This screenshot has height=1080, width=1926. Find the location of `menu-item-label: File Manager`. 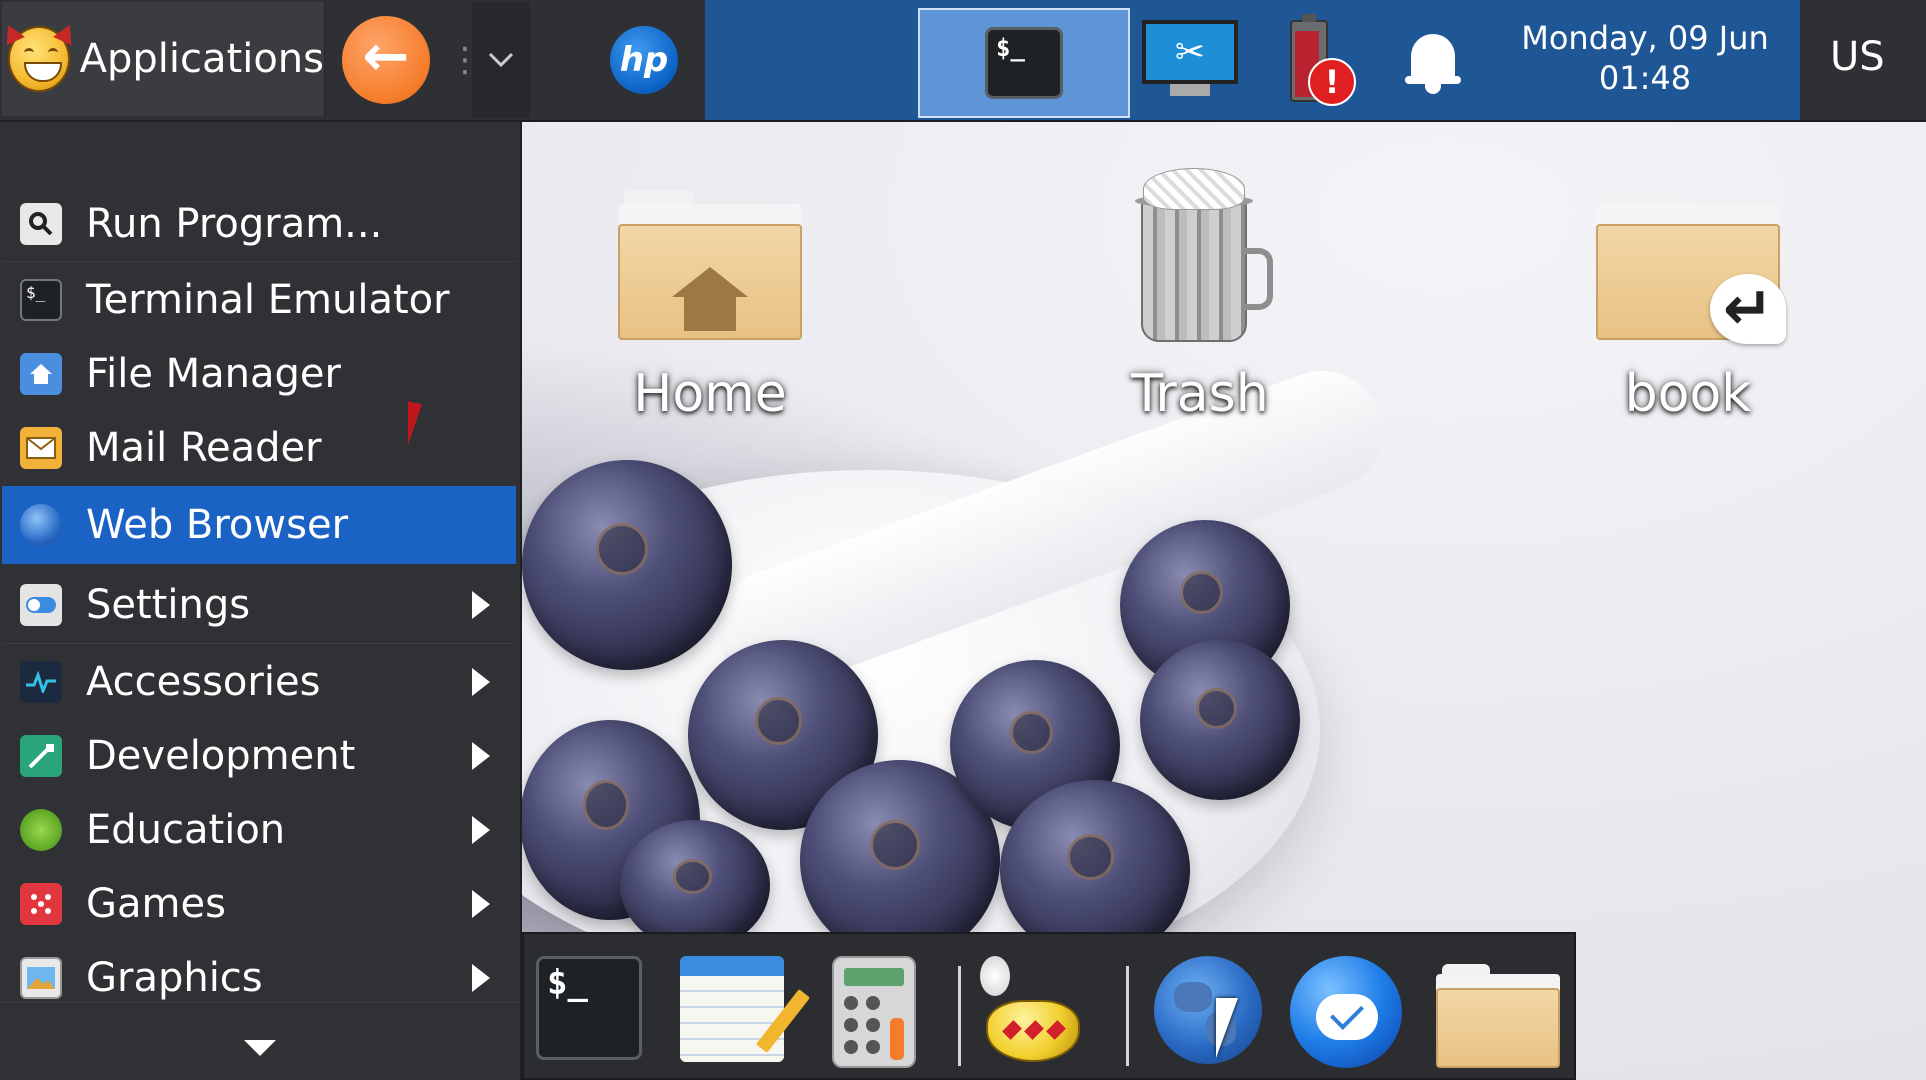

menu-item-label: File Manager is located at coordinates (213, 374).